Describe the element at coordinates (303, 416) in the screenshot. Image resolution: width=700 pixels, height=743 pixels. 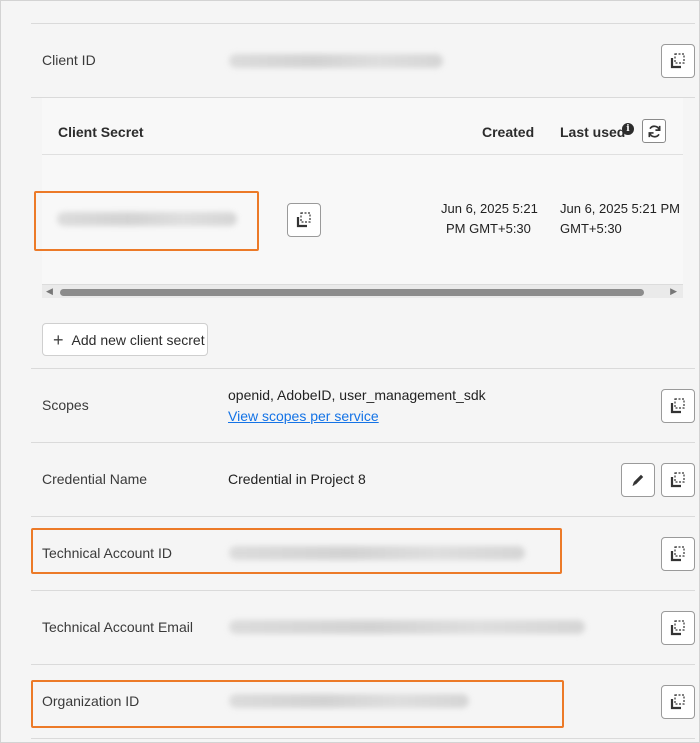
I see `view-scopes-link: View scopes per service` at that location.